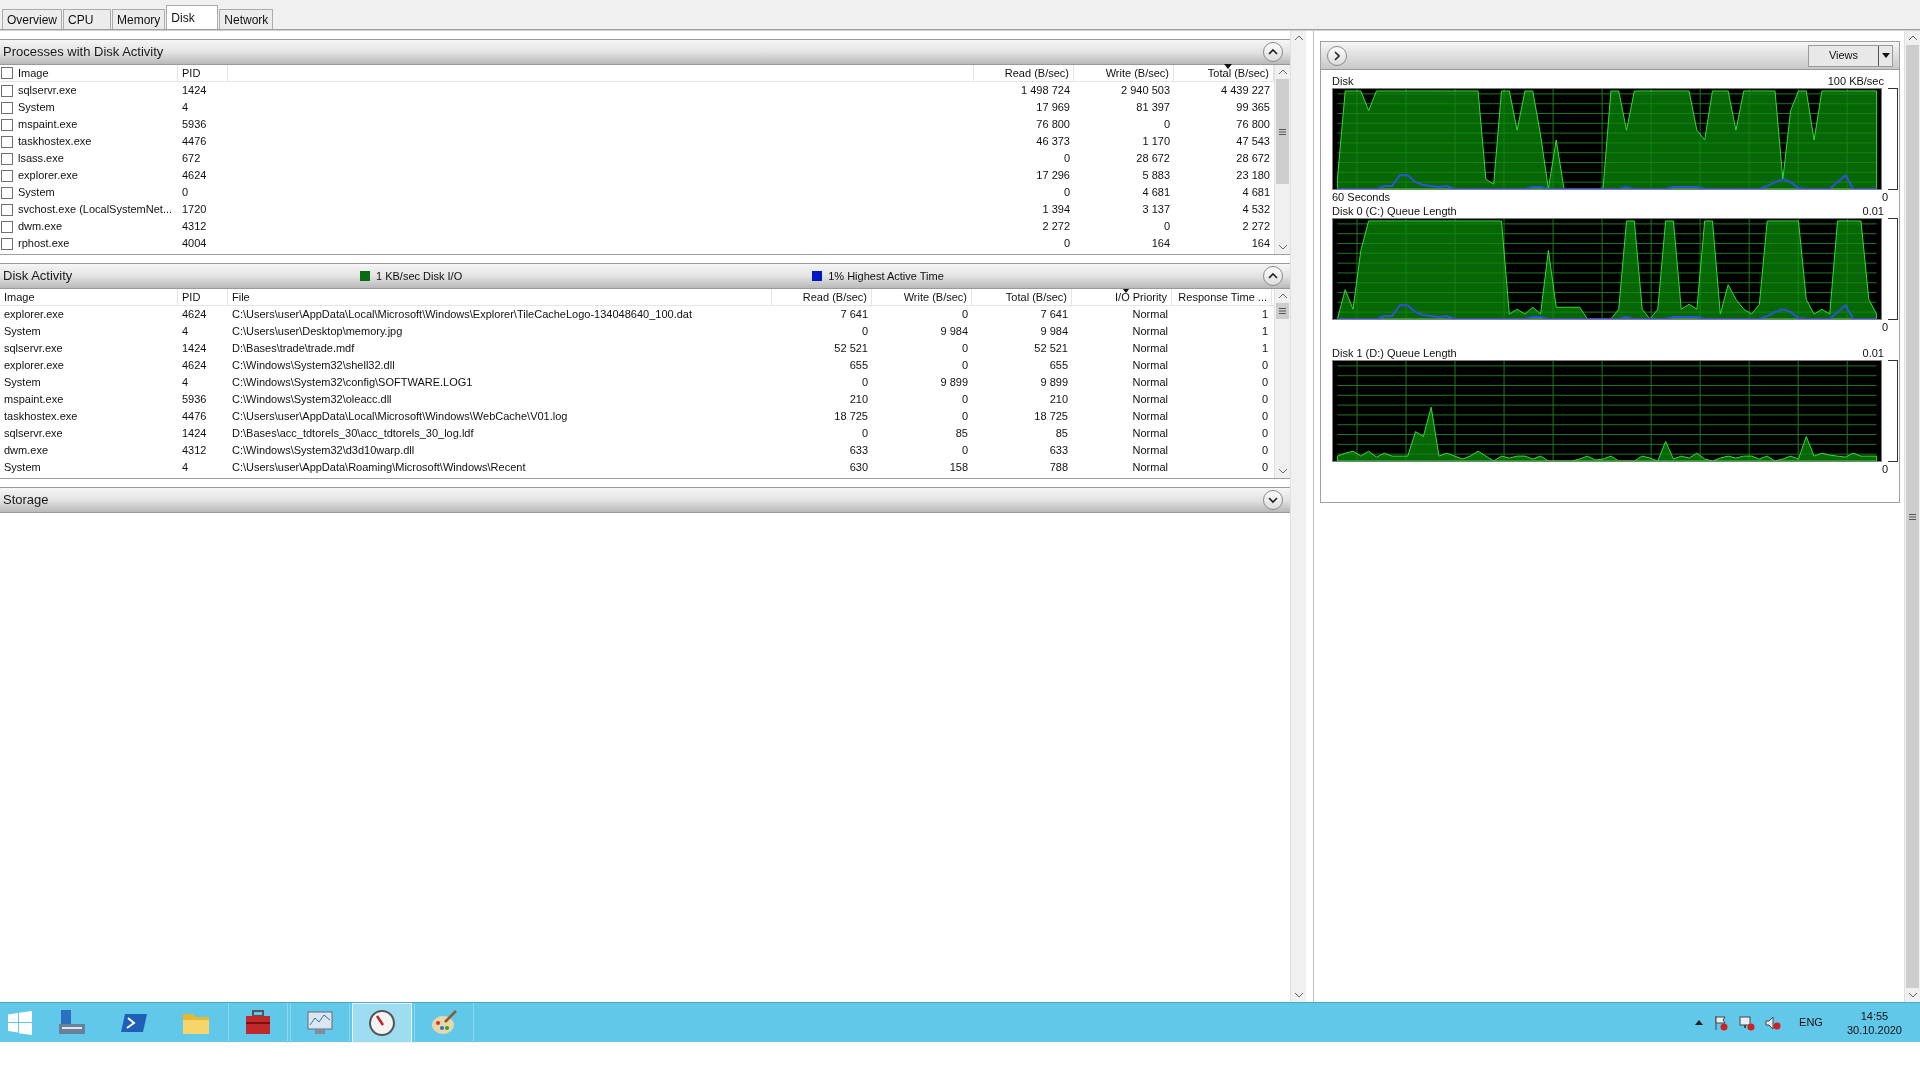 This screenshot has height=1080, width=1920. What do you see at coordinates (637, 331) in the screenshot?
I see `table-row: System 4 C:\Users\user\Desktop\memory.jpg 0 9 984 9 984 Normal 1` at bounding box center [637, 331].